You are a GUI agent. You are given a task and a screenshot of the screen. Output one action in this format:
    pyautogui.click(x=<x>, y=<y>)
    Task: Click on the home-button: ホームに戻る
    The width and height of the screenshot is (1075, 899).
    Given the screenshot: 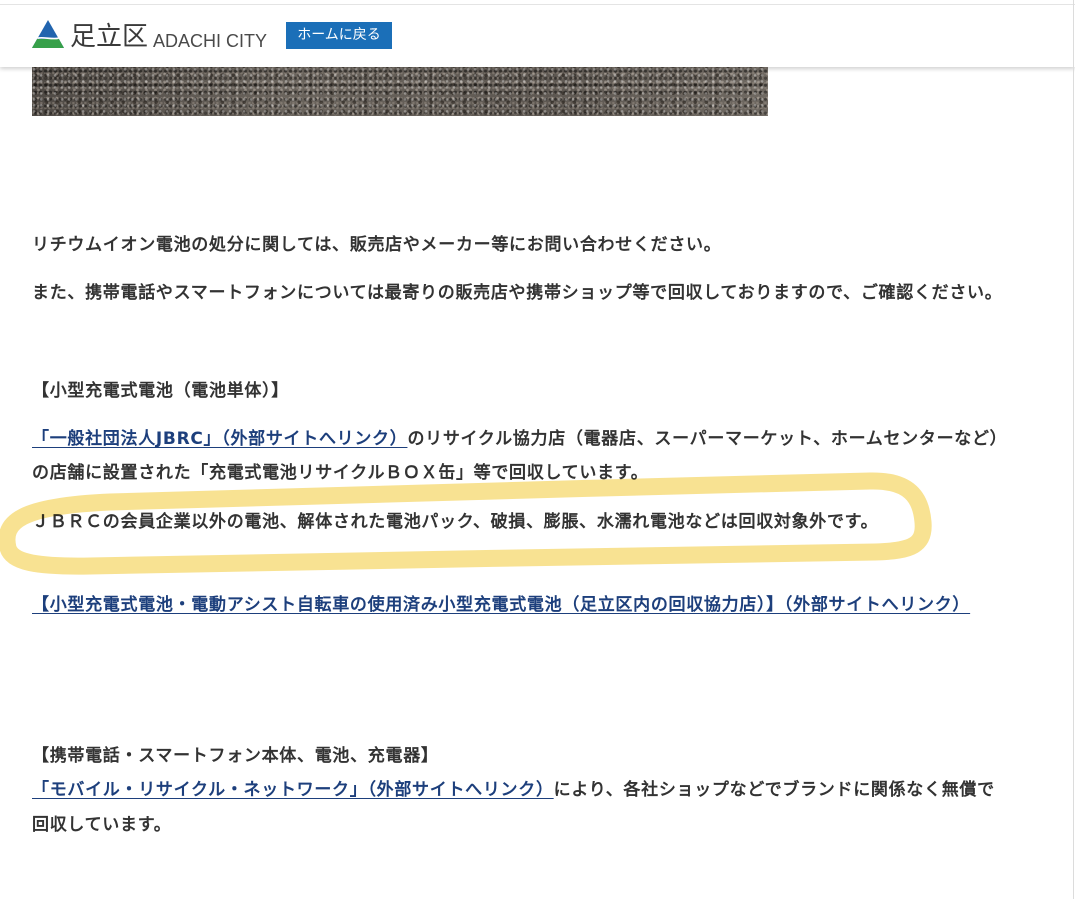 What is the action you would take?
    pyautogui.click(x=339, y=35)
    